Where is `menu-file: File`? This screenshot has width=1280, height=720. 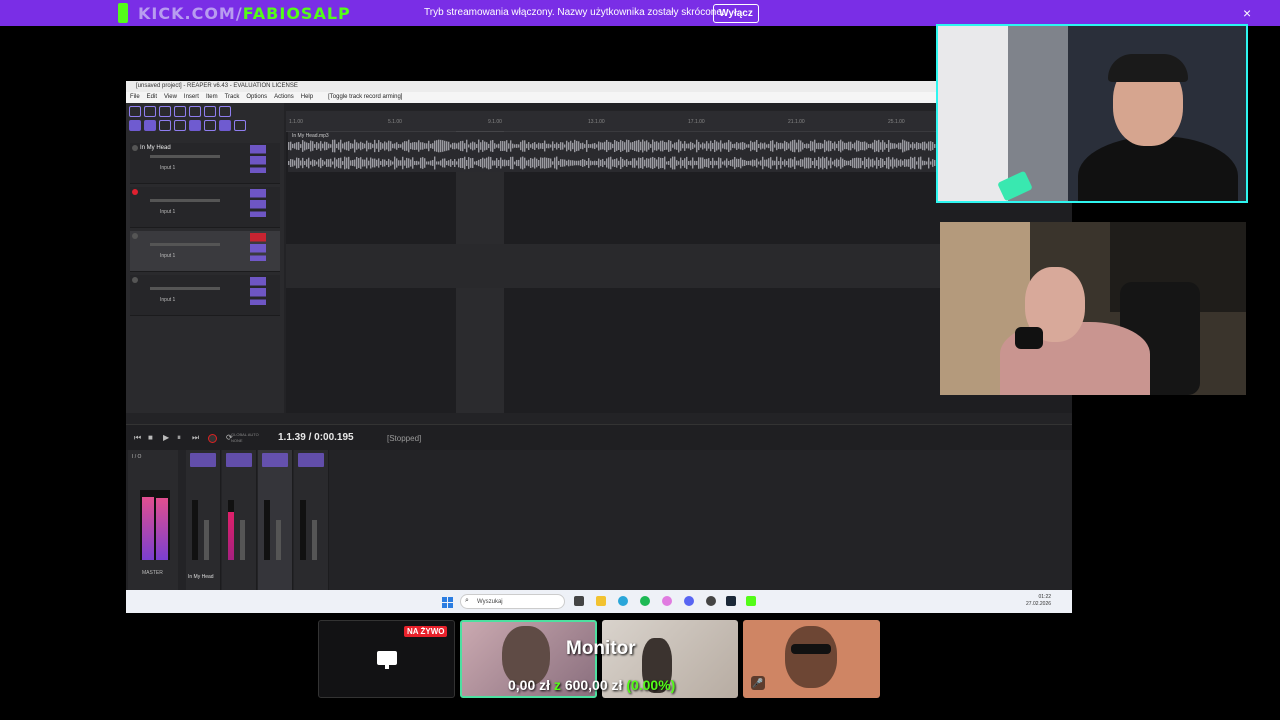 menu-file: File is located at coordinates (135, 97).